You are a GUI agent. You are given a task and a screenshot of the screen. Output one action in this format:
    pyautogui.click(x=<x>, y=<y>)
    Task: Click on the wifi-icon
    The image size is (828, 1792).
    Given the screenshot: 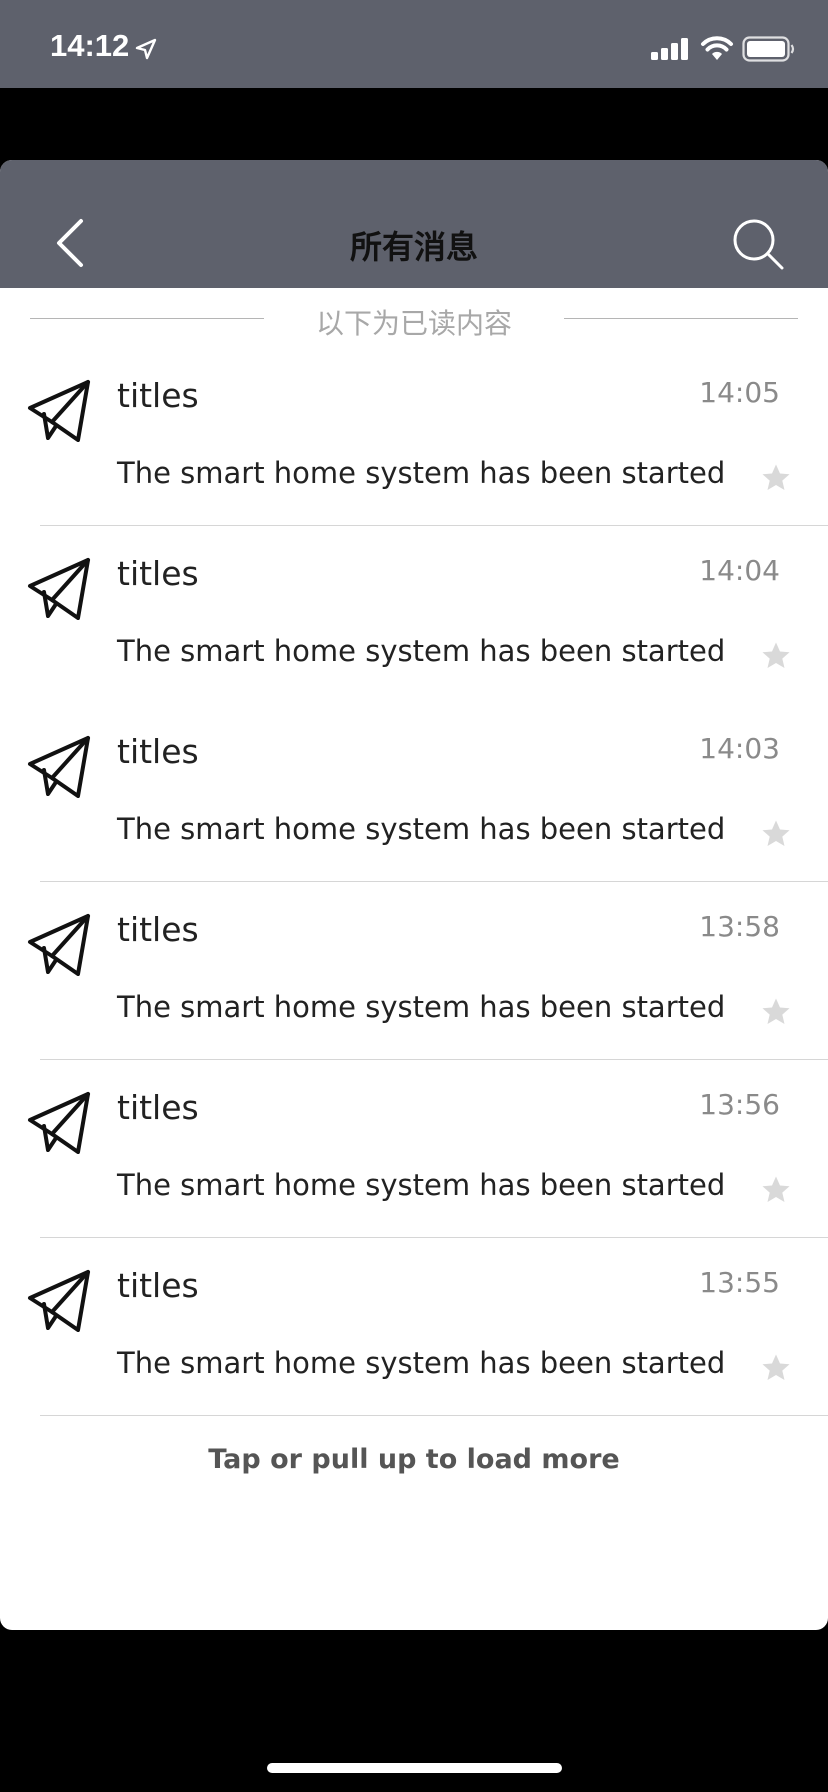 What is the action you would take?
    pyautogui.click(x=717, y=48)
    